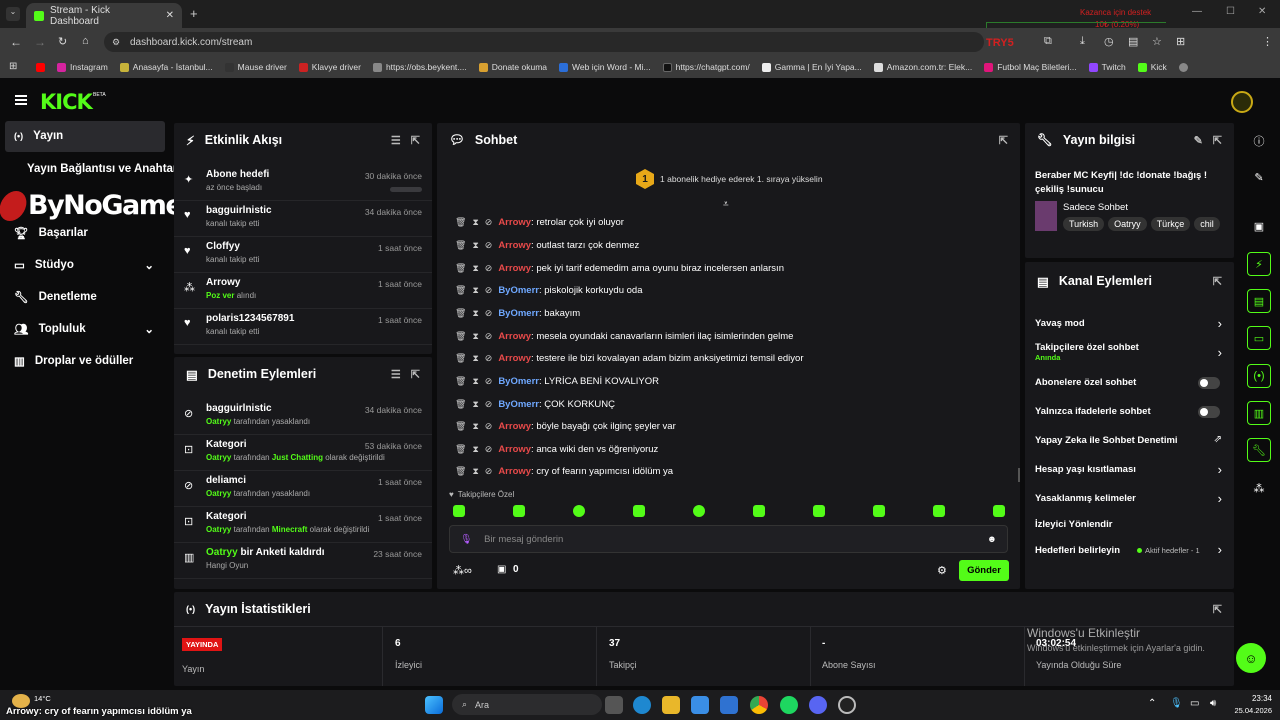  I want to click on bookmark-star-icon: ☆, so click(1157, 41).